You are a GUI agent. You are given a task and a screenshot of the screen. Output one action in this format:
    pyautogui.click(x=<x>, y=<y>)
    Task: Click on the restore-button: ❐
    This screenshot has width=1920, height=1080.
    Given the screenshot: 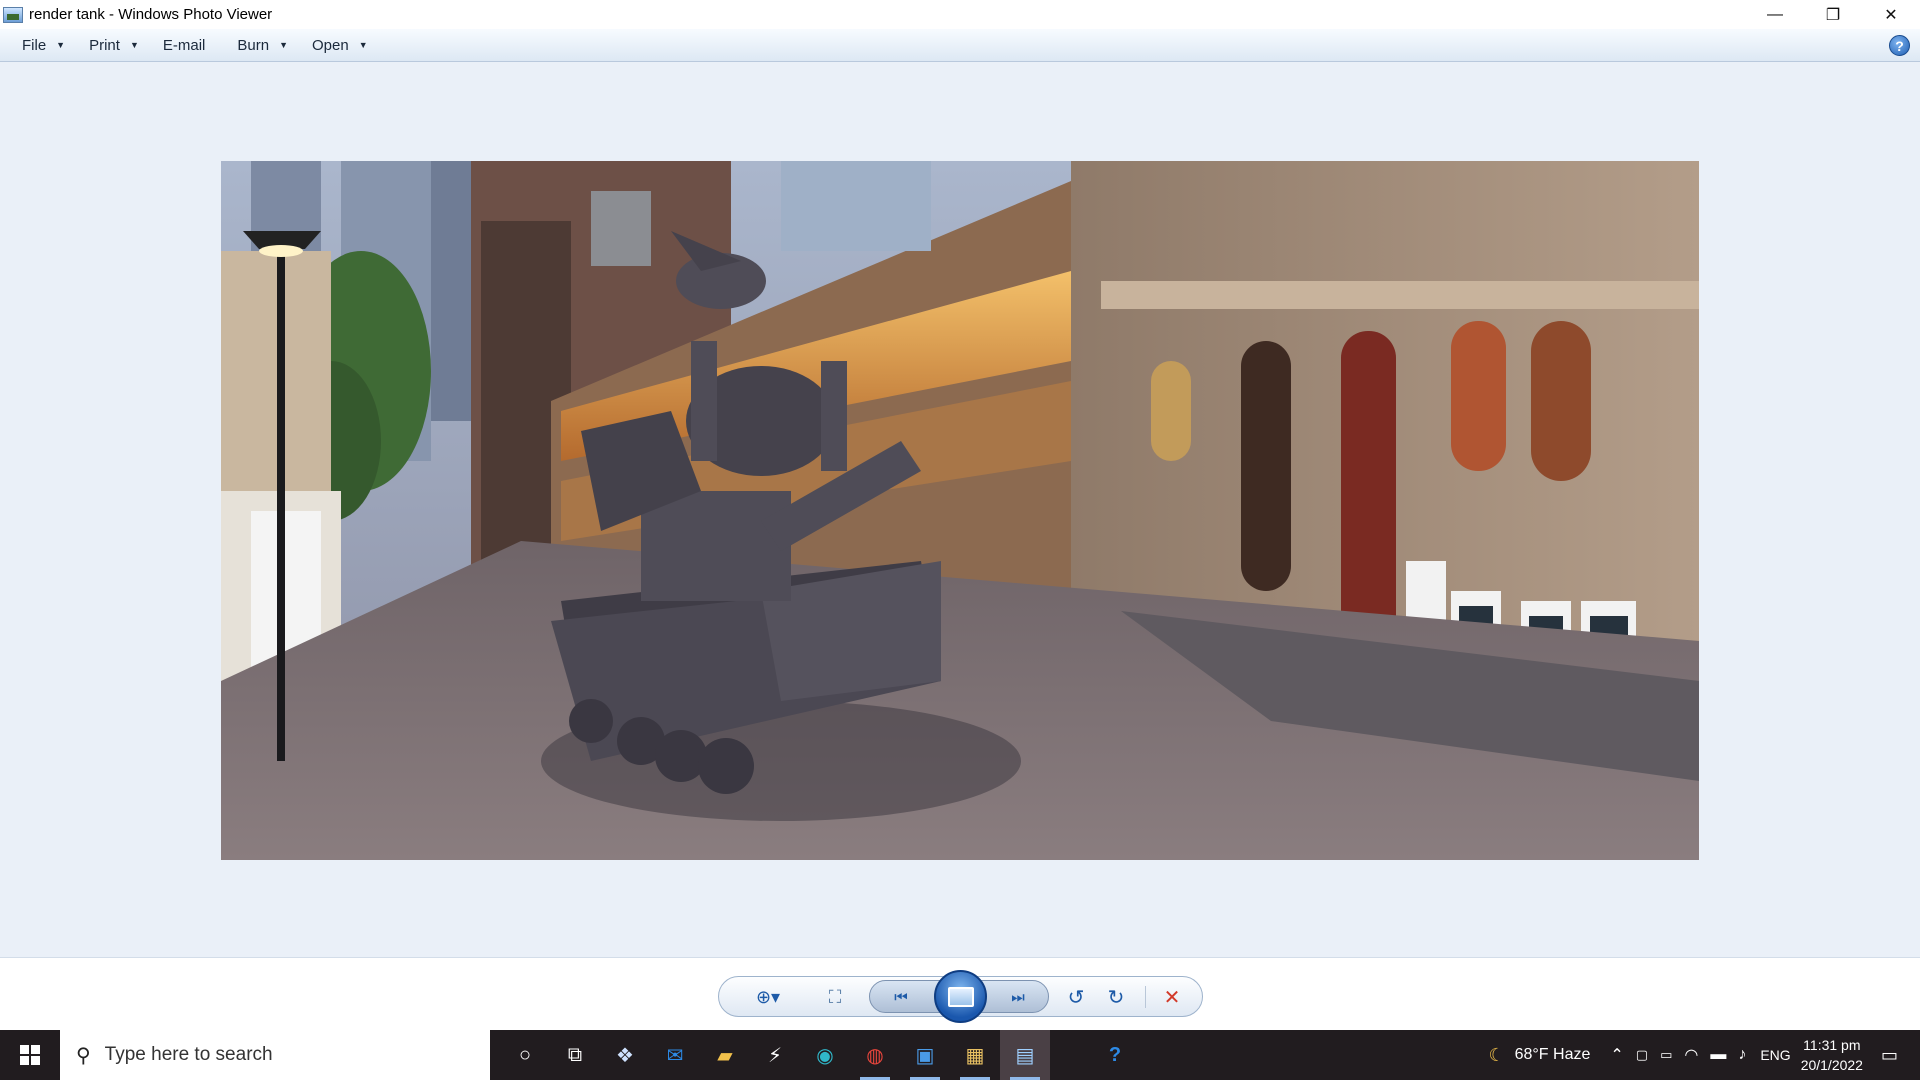 What is the action you would take?
    pyautogui.click(x=1833, y=14)
    